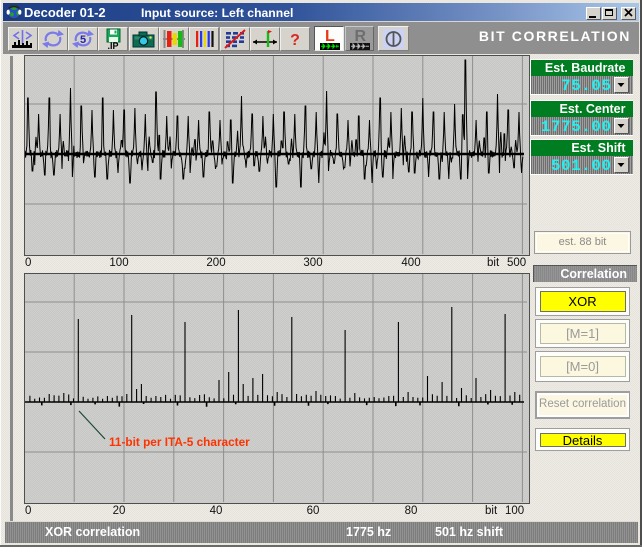  Describe the element at coordinates (113, 45) in the screenshot. I see `svg-text: .IP` at that location.